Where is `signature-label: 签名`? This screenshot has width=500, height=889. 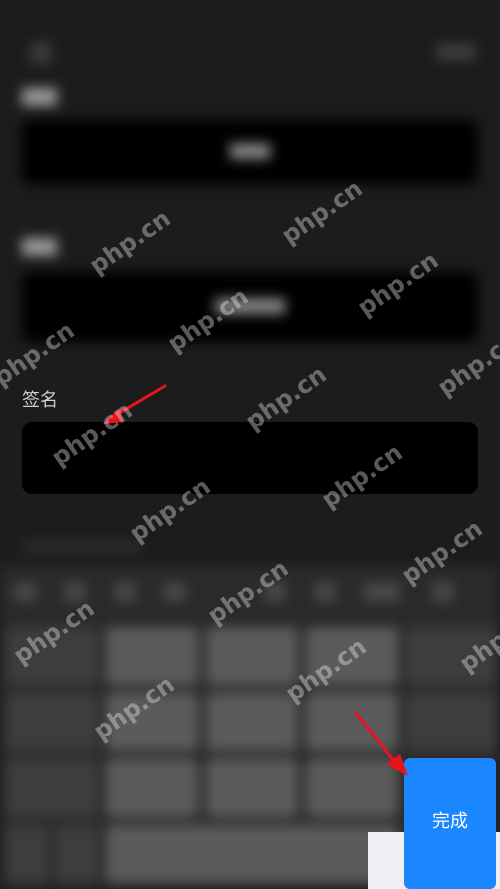 signature-label: 签名 is located at coordinates (40, 400).